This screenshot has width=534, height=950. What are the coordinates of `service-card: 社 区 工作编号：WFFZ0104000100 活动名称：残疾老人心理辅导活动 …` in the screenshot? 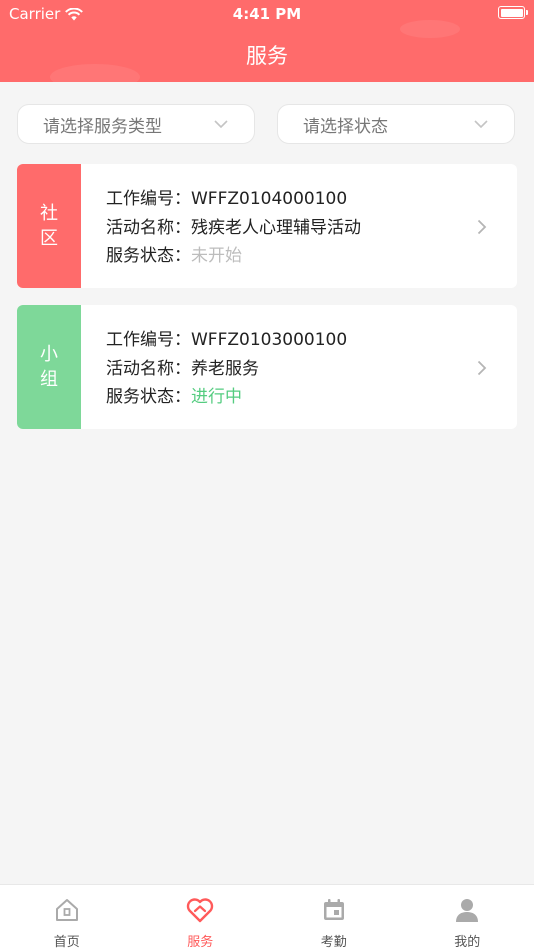 It's located at (267, 226).